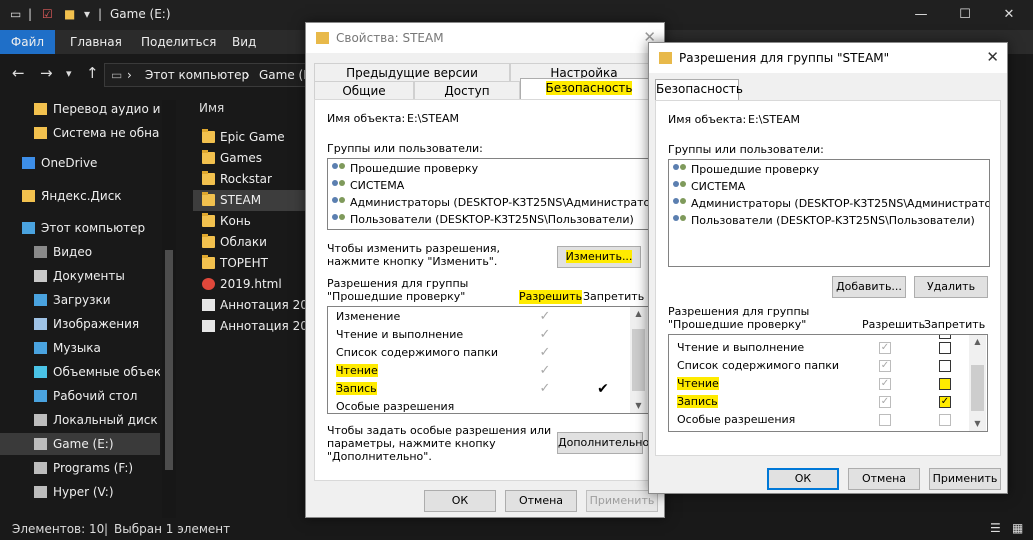 This screenshot has width=1033, height=540. Describe the element at coordinates (995, 528) in the screenshot. I see `details-view-icon: ☰` at that location.